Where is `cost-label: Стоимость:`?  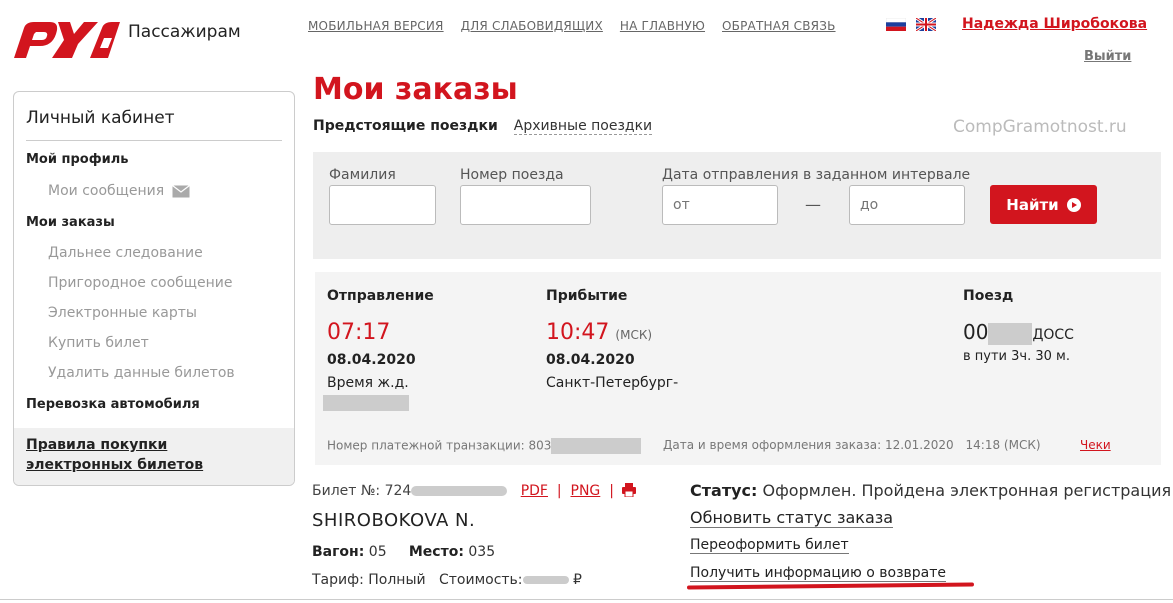
cost-label: Стоимость: is located at coordinates (480, 580).